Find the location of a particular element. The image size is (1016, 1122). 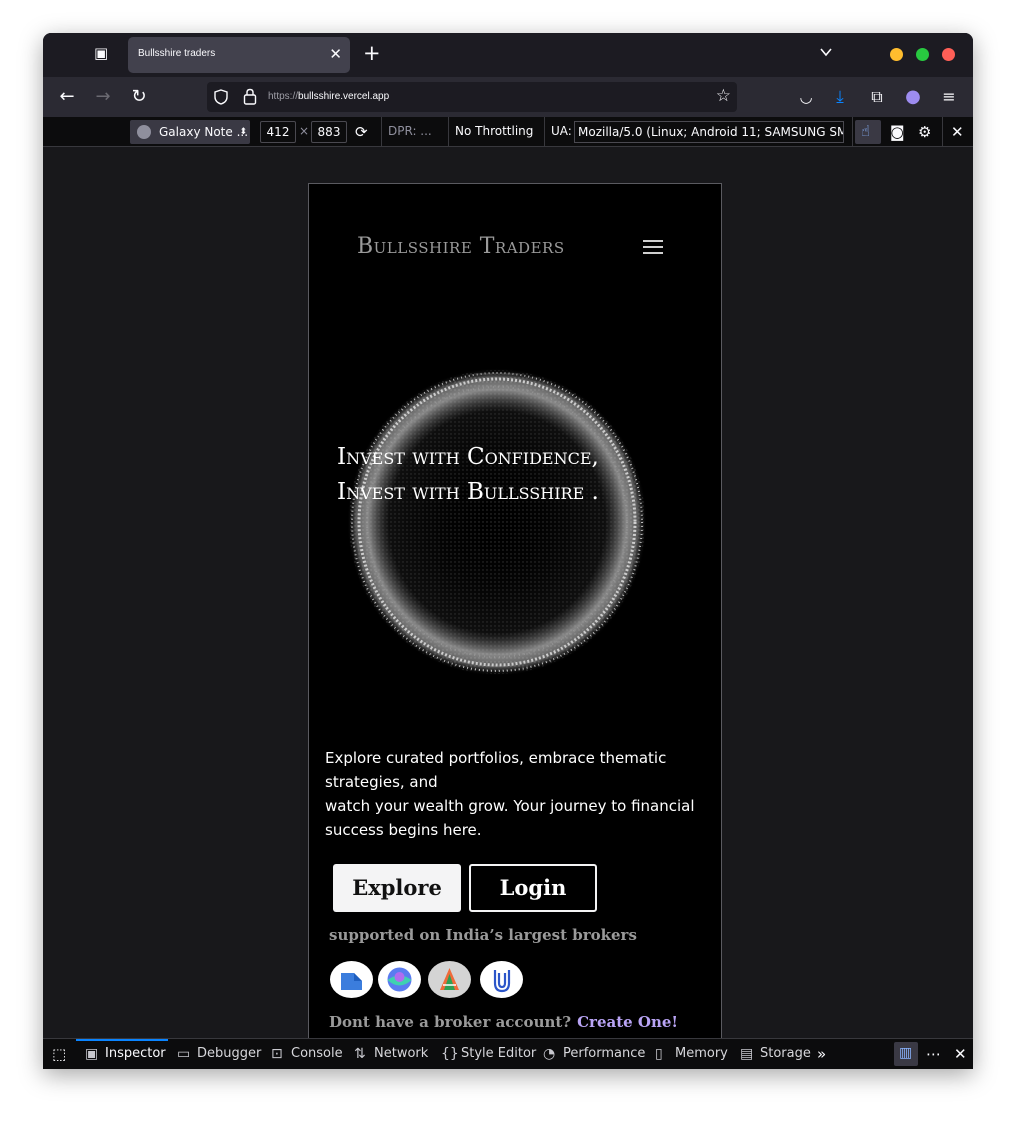

rotate-icon: ⟳ is located at coordinates (361, 132).